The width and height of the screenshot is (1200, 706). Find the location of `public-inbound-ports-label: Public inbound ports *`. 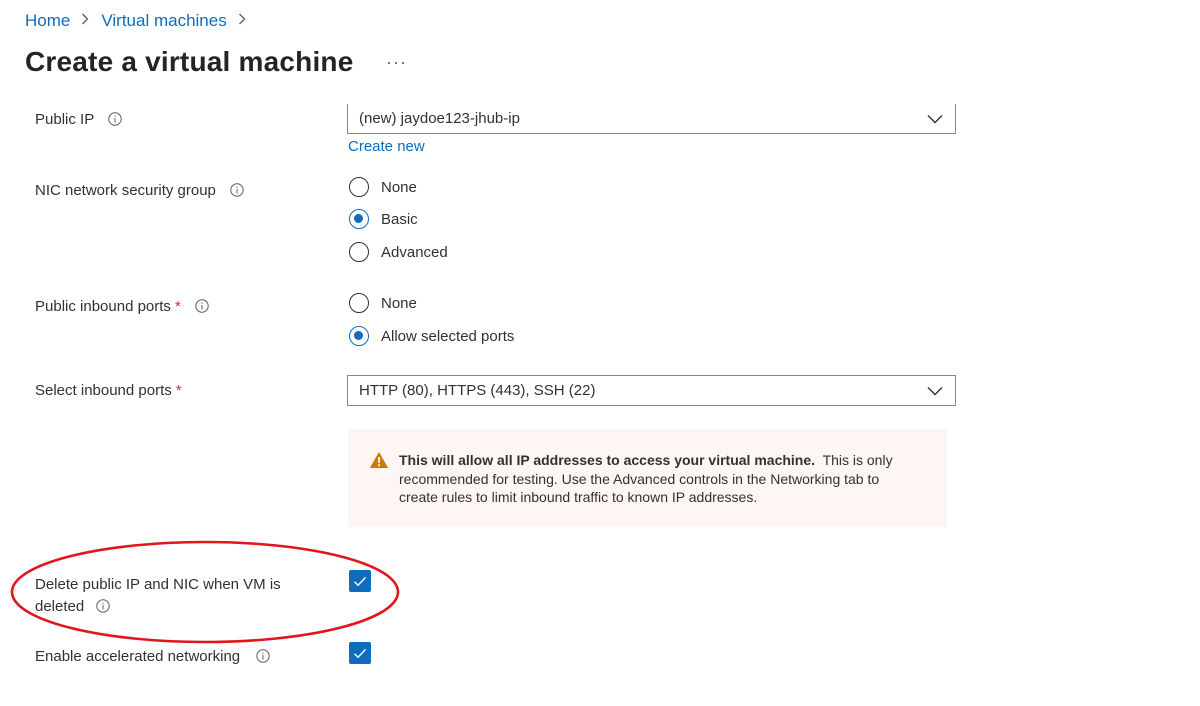

public-inbound-ports-label: Public inbound ports * is located at coordinates (122, 307).